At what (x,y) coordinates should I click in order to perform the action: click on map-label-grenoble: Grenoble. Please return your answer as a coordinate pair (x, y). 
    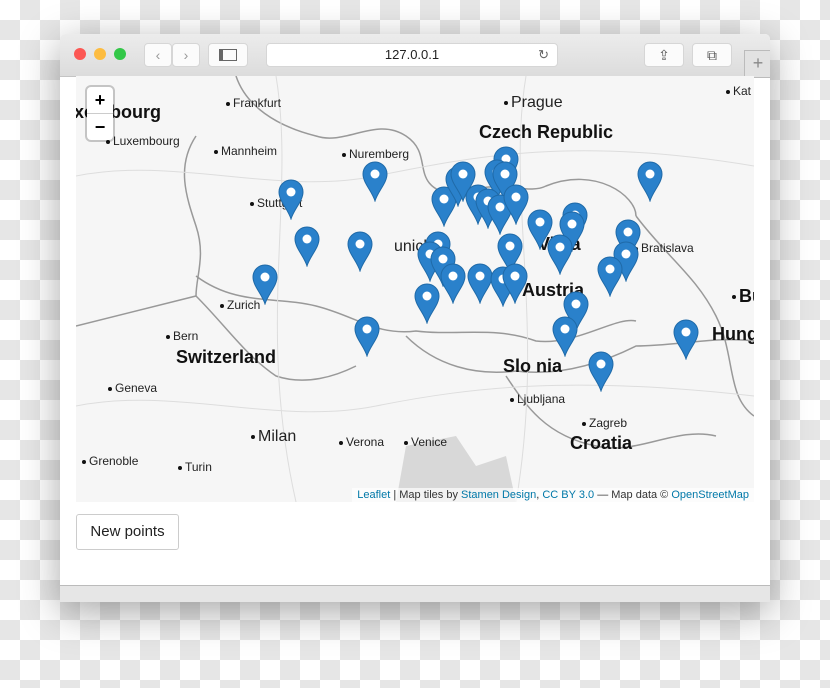
    Looking at the image, I should click on (110, 461).